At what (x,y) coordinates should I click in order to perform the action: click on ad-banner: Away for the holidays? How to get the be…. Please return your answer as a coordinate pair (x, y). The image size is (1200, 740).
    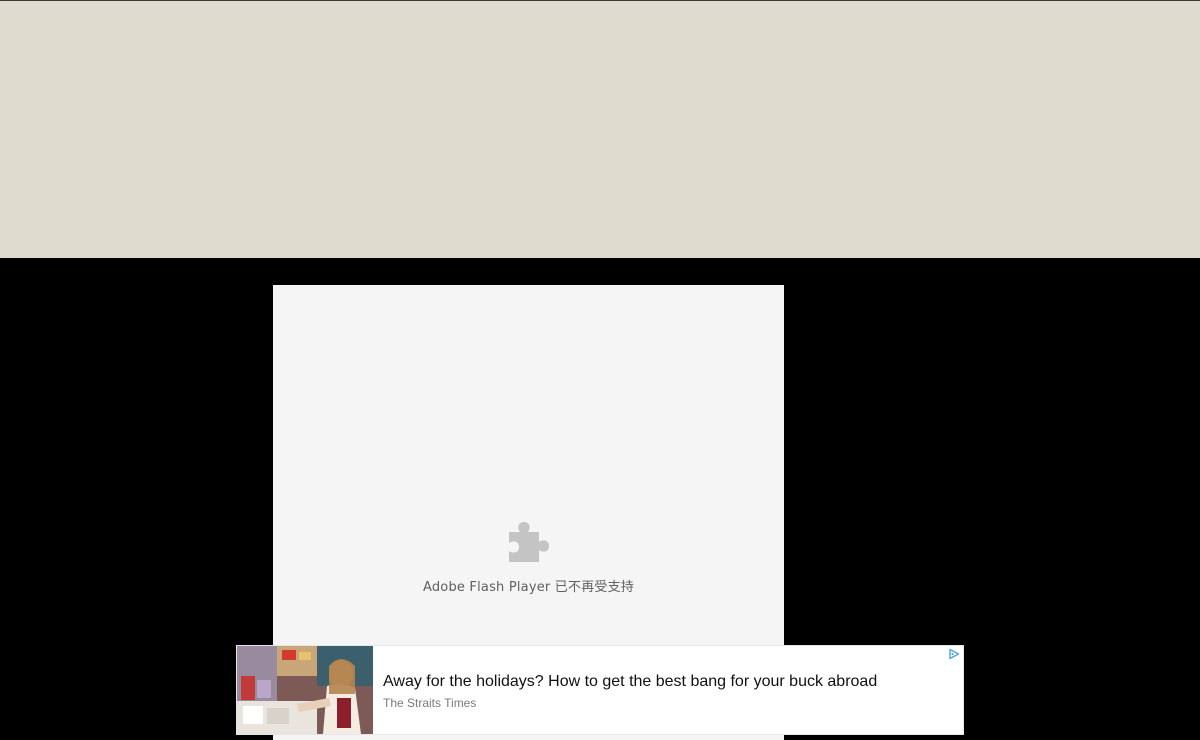
    Looking at the image, I should click on (600, 690).